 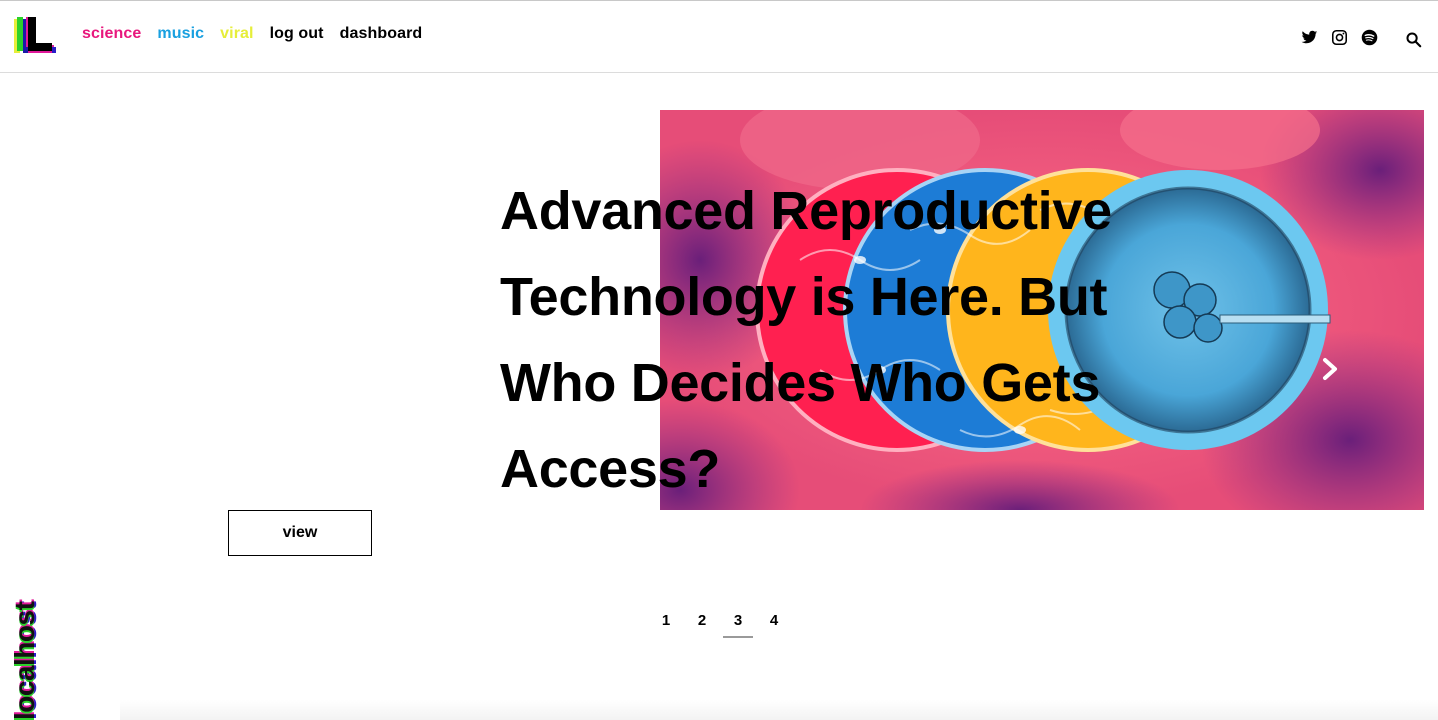 I want to click on nav-log-out: log out, so click(x=297, y=34).